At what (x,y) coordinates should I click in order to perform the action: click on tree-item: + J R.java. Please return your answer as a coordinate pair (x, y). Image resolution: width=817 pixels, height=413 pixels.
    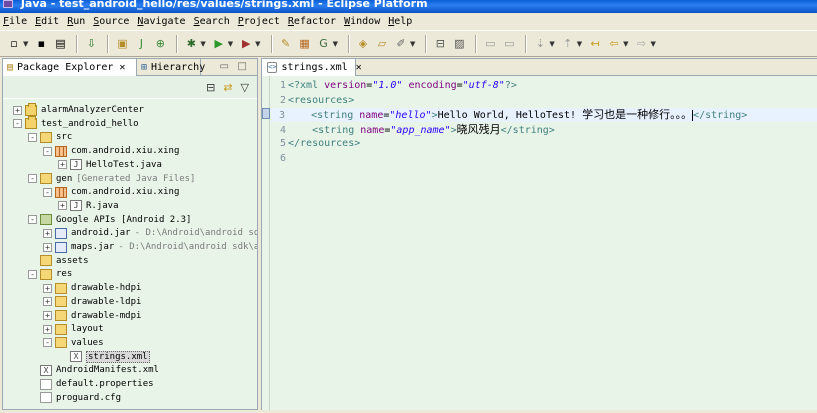
    Looking at the image, I should click on (61, 206).